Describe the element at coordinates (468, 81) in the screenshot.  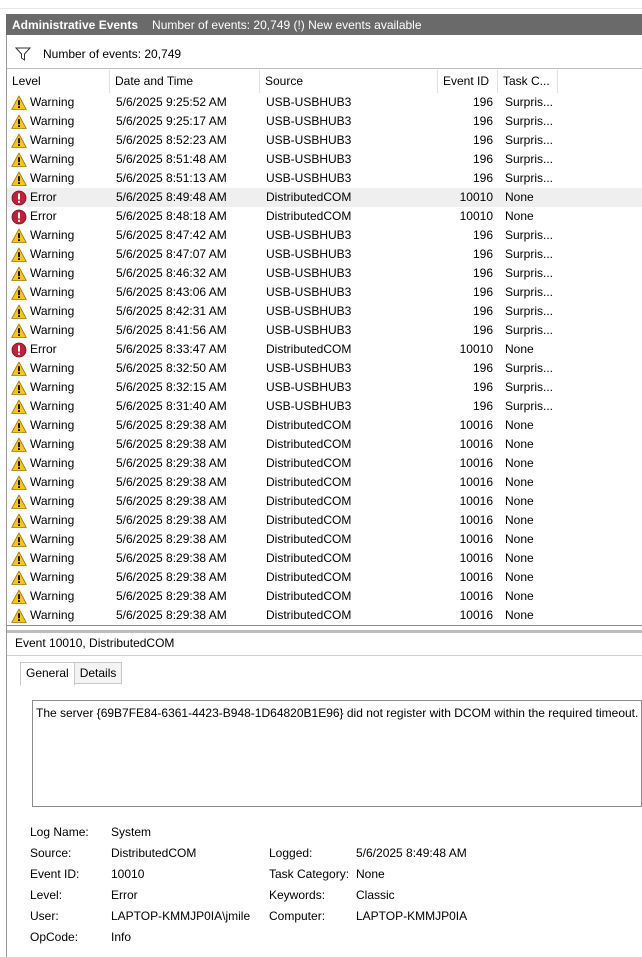
I see `column-header-event-id: Event ID` at that location.